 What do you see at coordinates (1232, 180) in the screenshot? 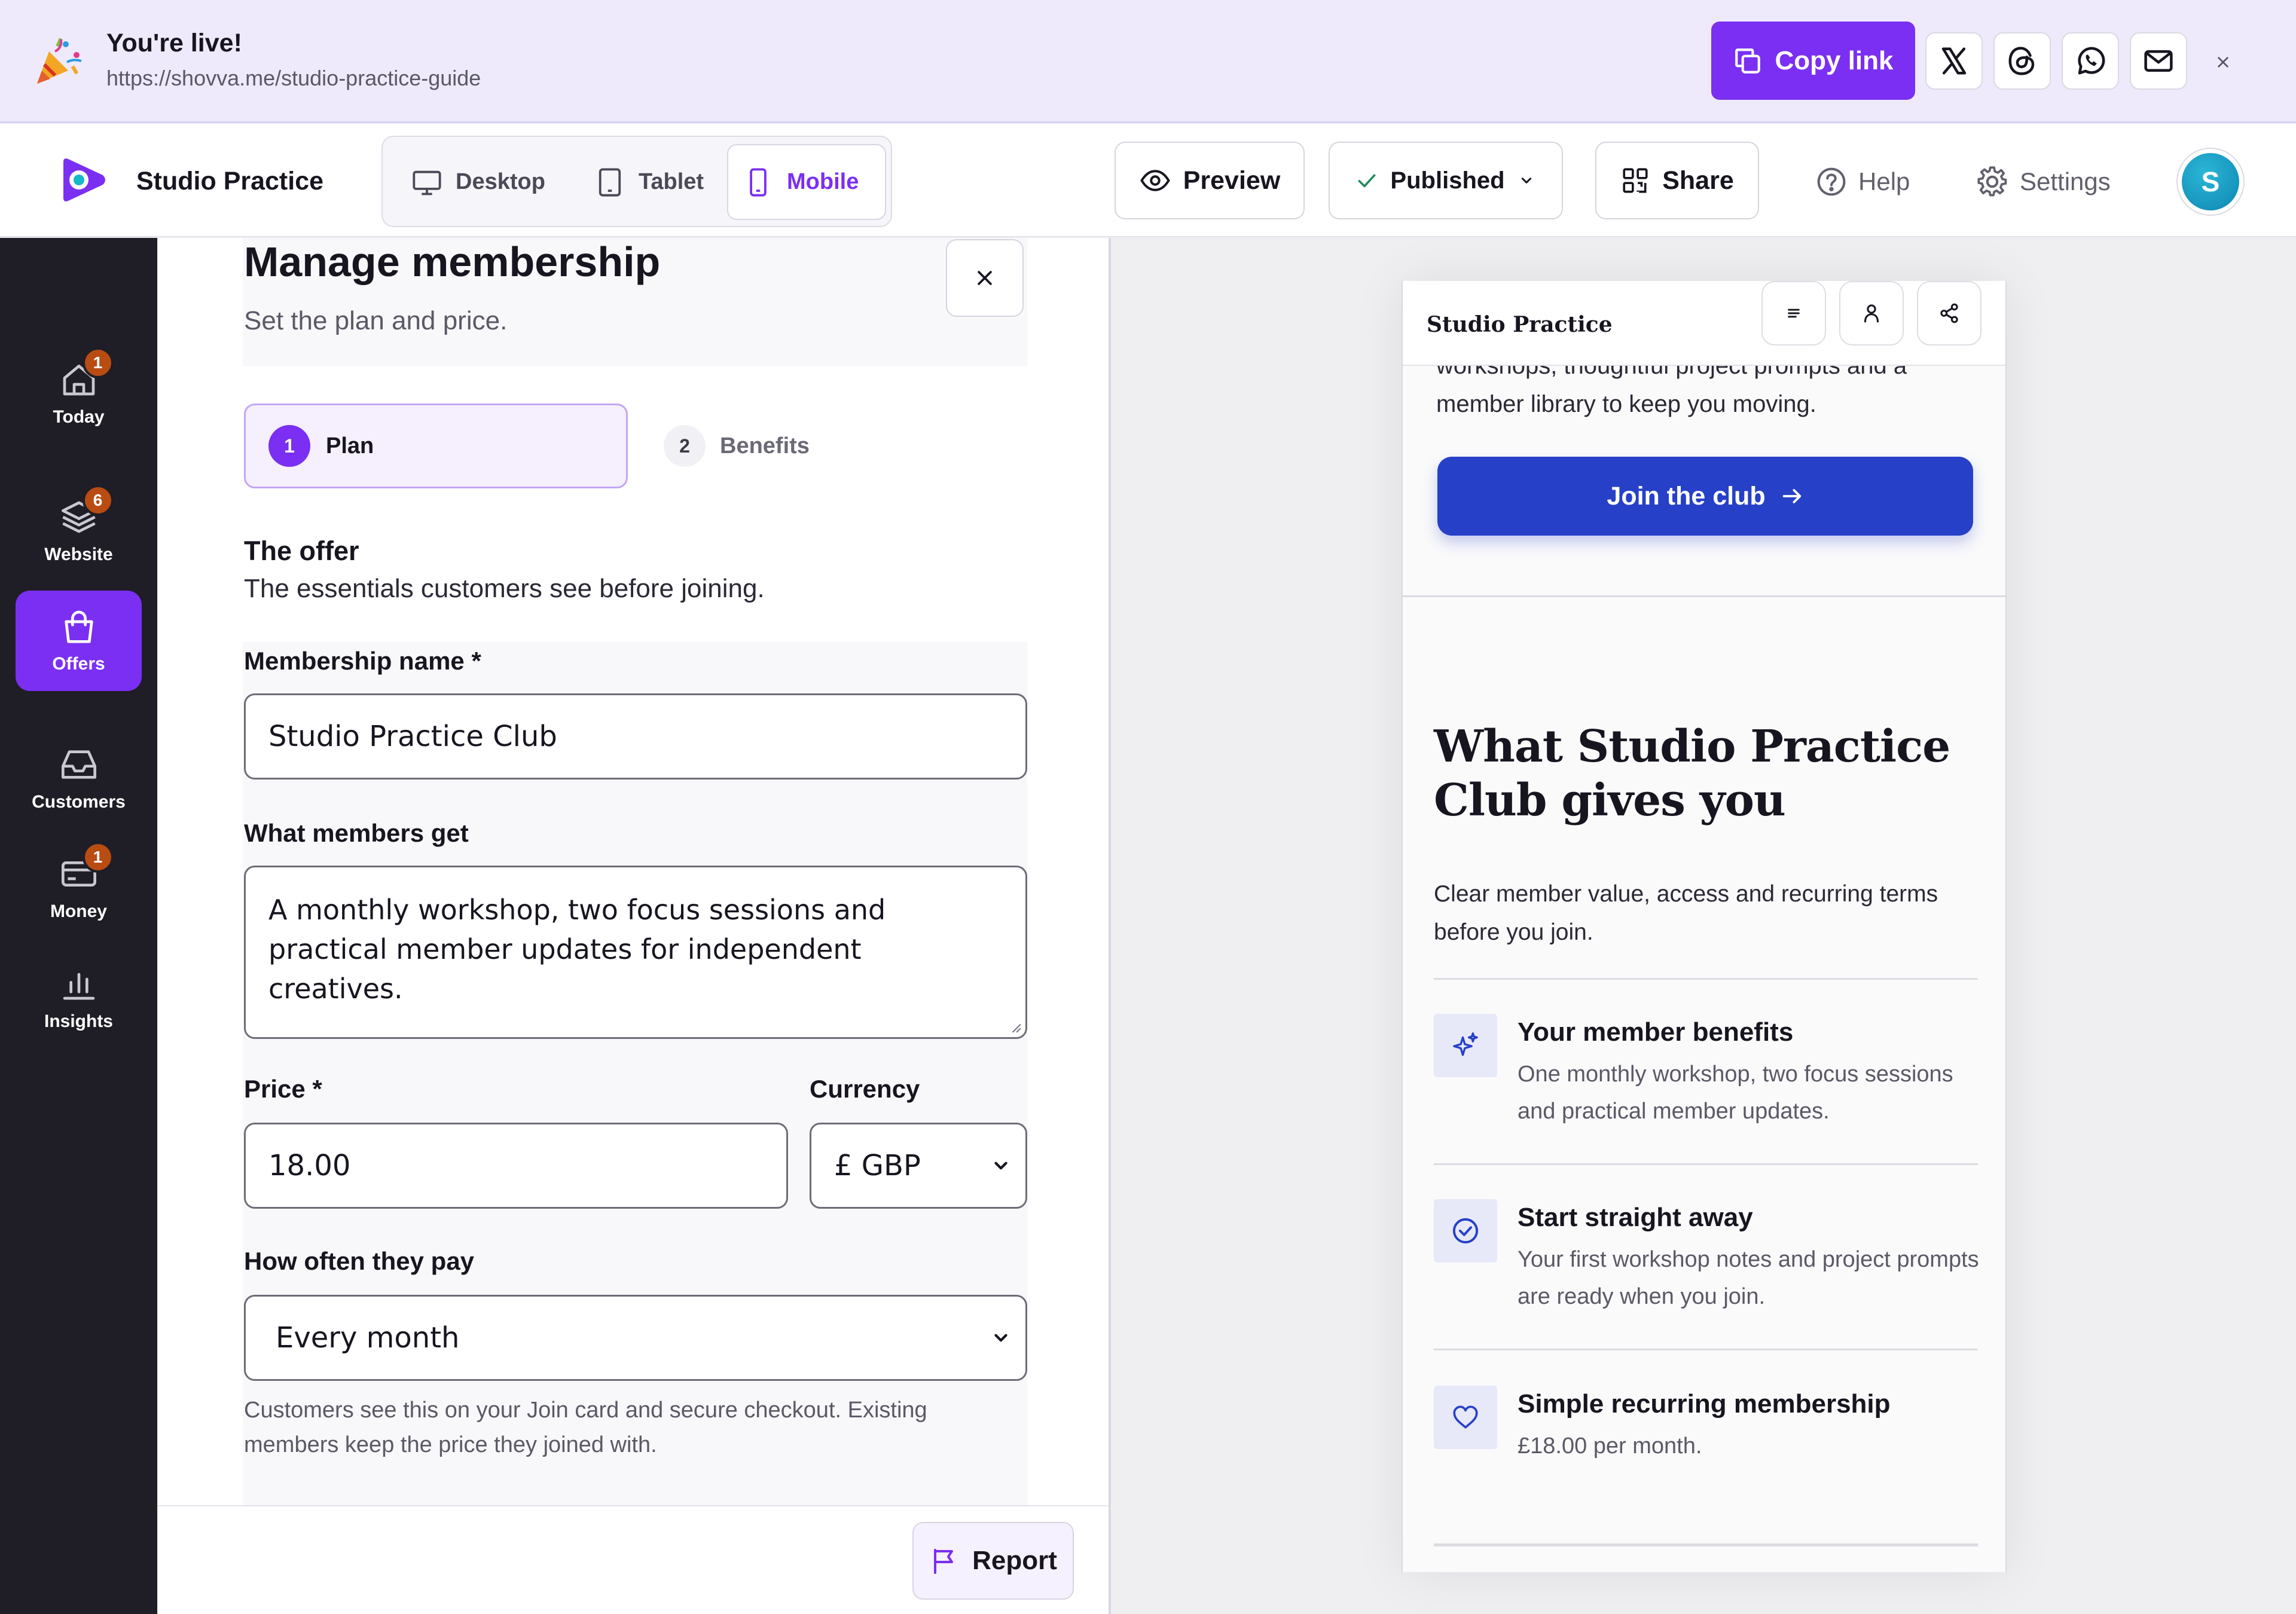
I see `preview-label: Preview` at bounding box center [1232, 180].